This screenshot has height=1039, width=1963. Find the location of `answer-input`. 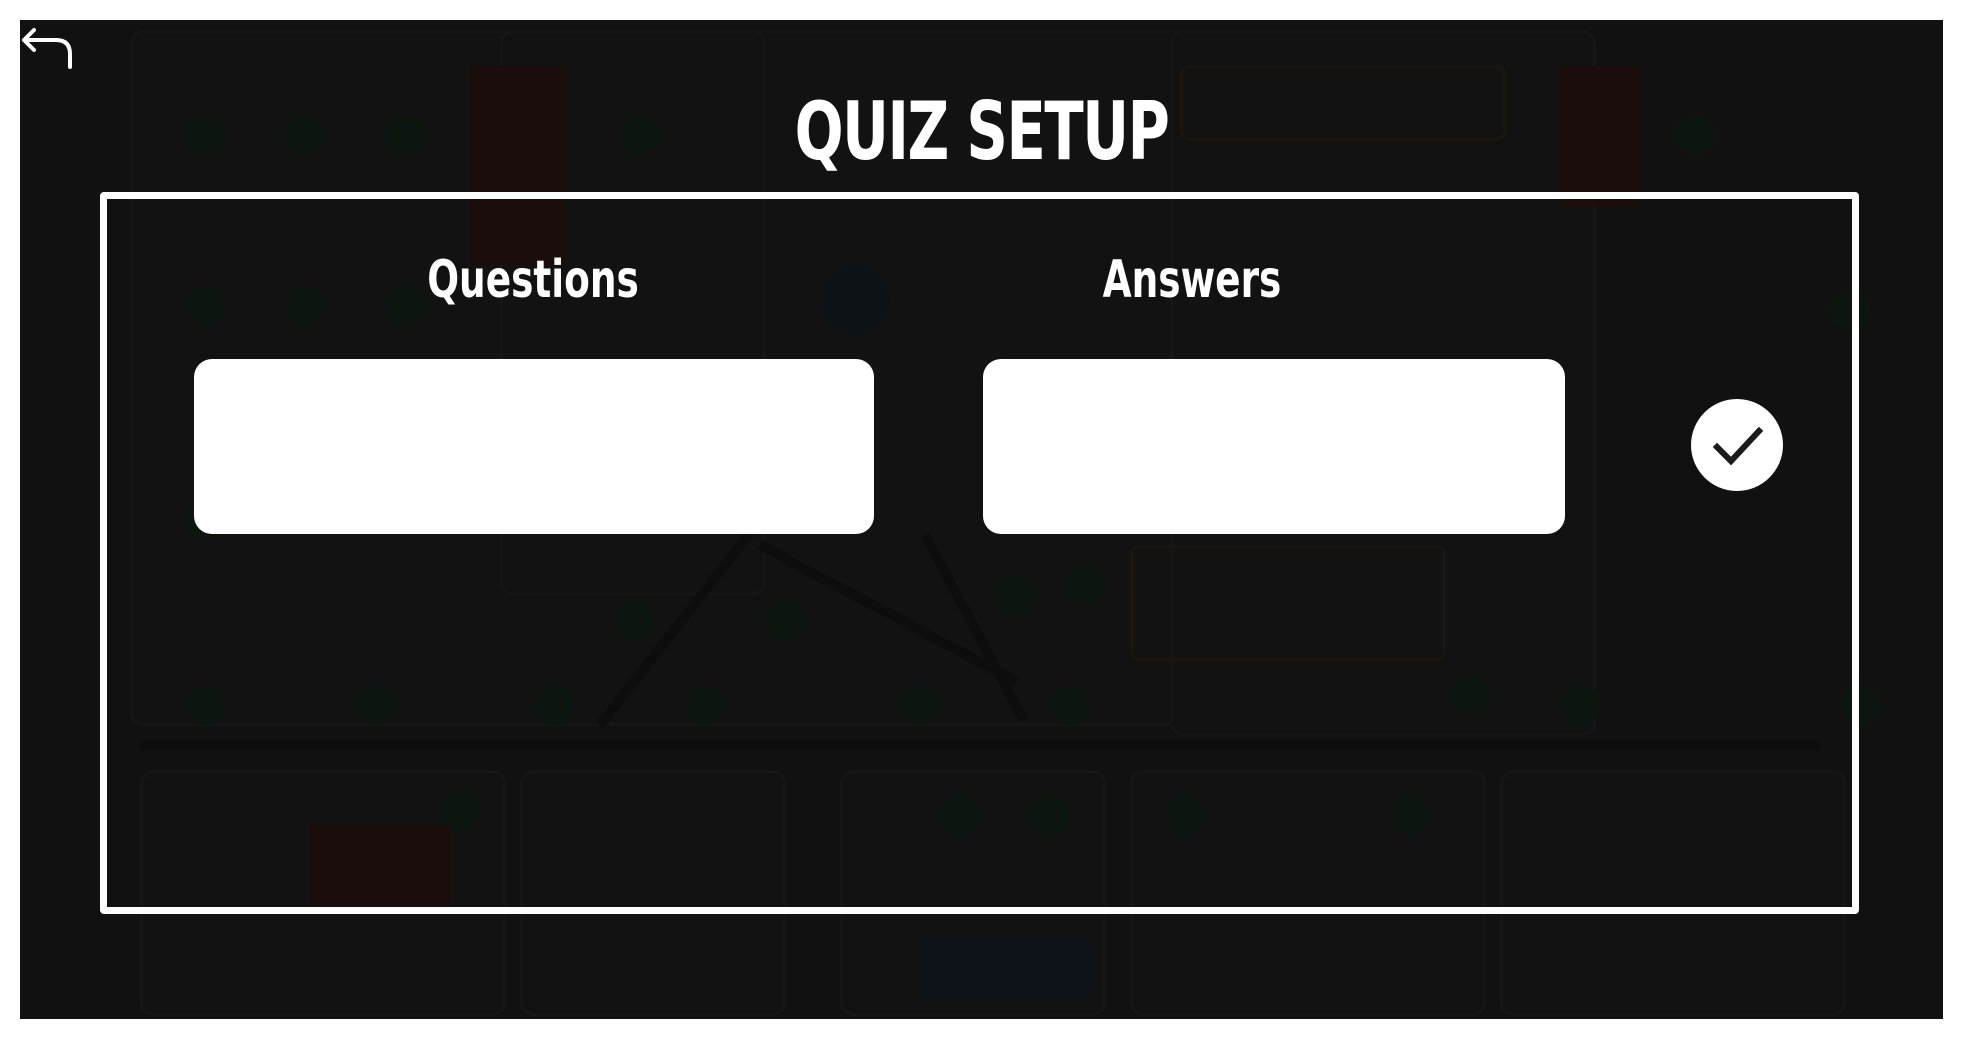

answer-input is located at coordinates (1274, 446).